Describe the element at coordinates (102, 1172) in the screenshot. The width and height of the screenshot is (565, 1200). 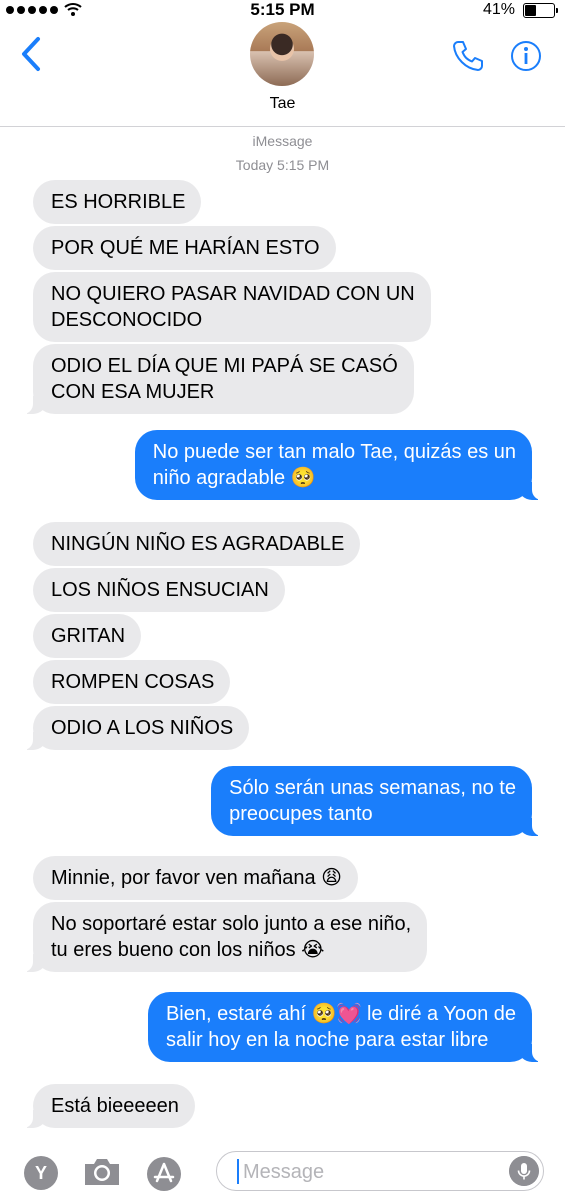
I see `camera-icon` at that location.